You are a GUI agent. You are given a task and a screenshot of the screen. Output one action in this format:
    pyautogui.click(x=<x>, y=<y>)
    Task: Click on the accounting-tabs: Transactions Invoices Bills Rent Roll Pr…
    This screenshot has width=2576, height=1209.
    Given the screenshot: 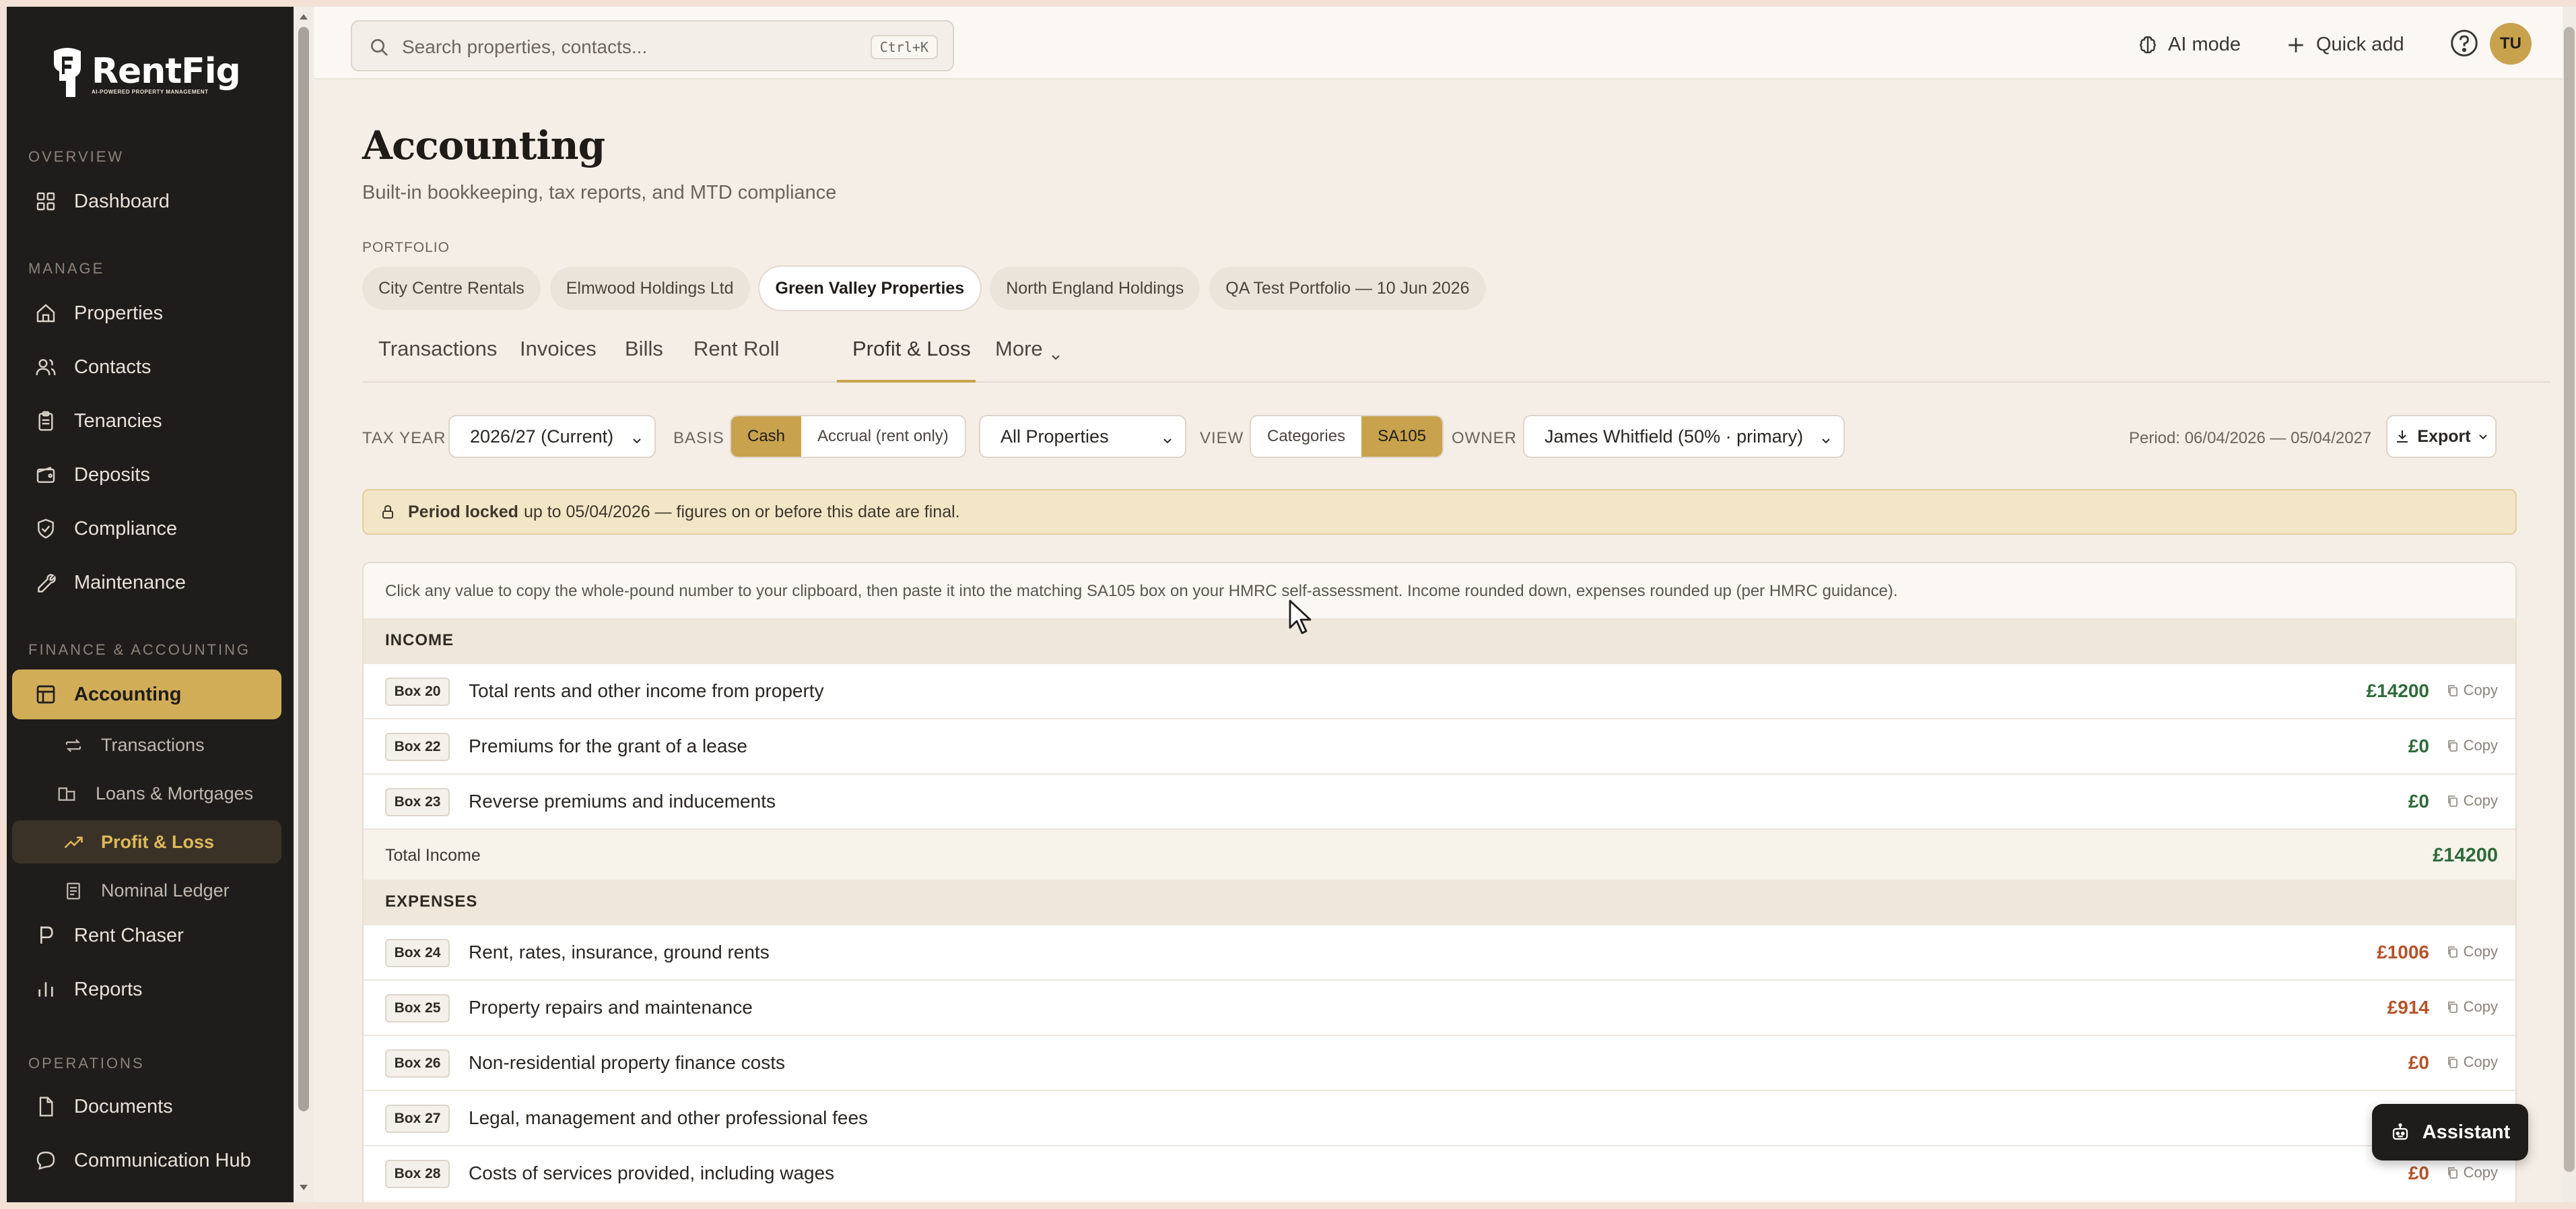 What is the action you would take?
    pyautogui.click(x=1456, y=355)
    